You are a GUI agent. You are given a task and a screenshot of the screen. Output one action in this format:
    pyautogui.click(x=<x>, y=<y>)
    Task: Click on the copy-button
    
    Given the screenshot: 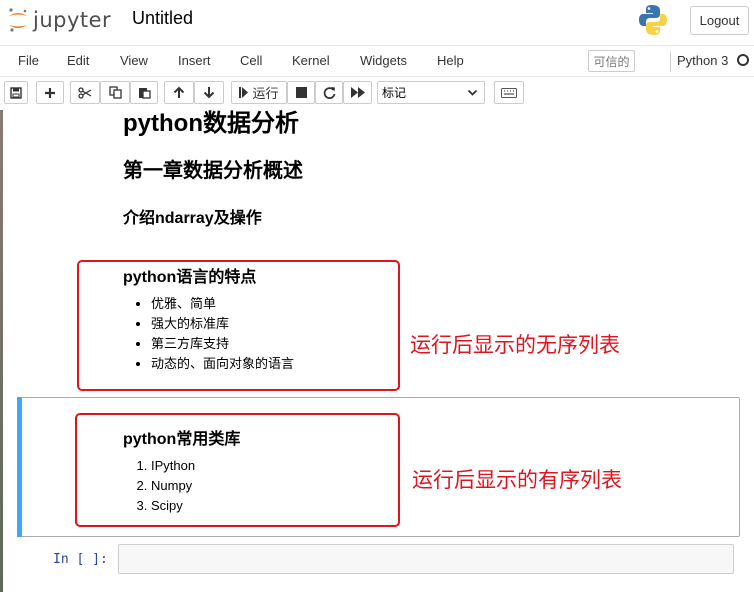 What is the action you would take?
    pyautogui.click(x=115, y=92)
    